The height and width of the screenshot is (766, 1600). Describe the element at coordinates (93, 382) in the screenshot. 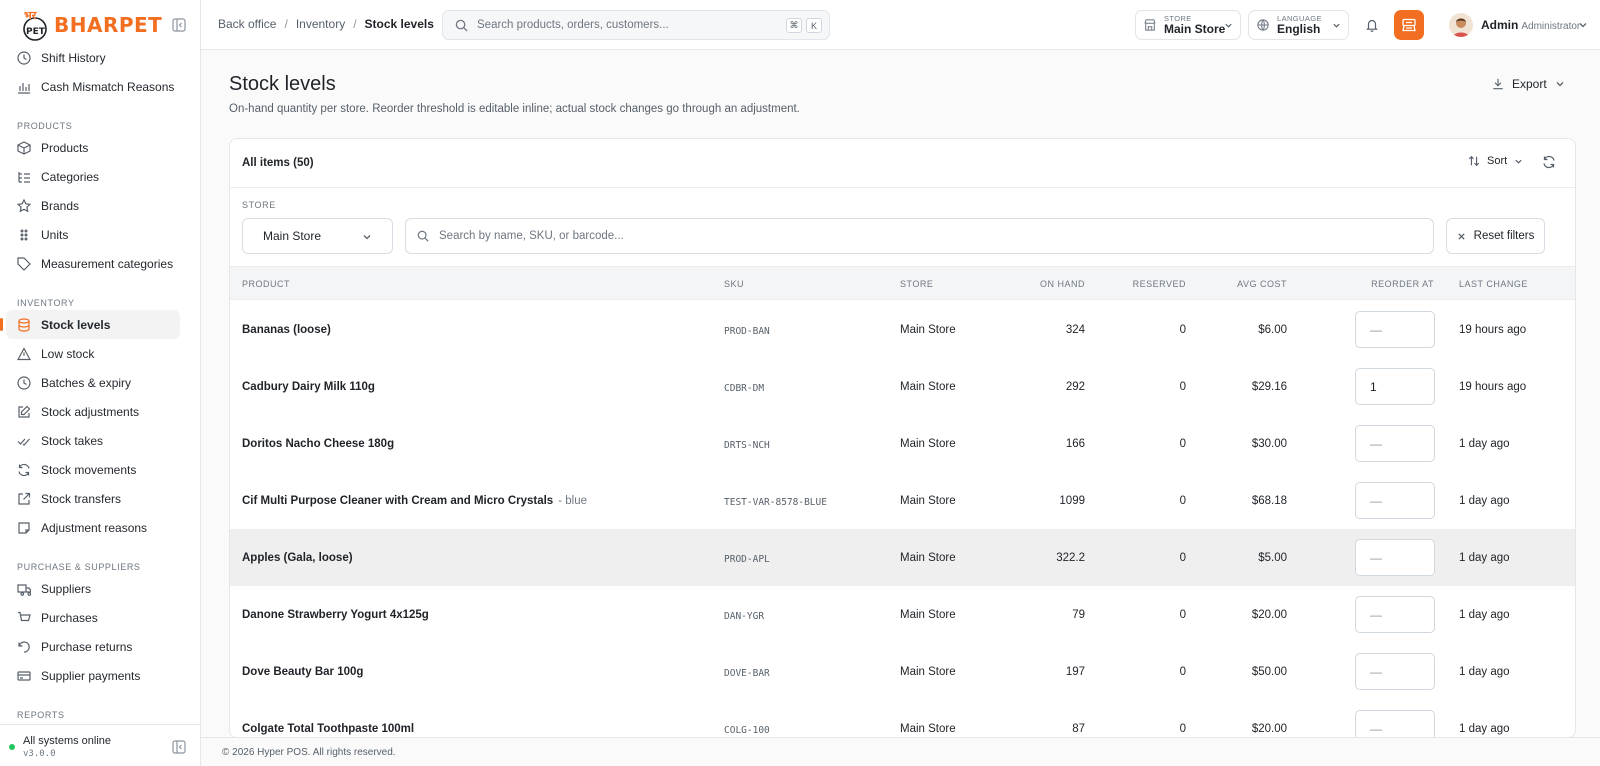

I see `sidebar-item-batches-and-expiry: Batches & expiry` at that location.